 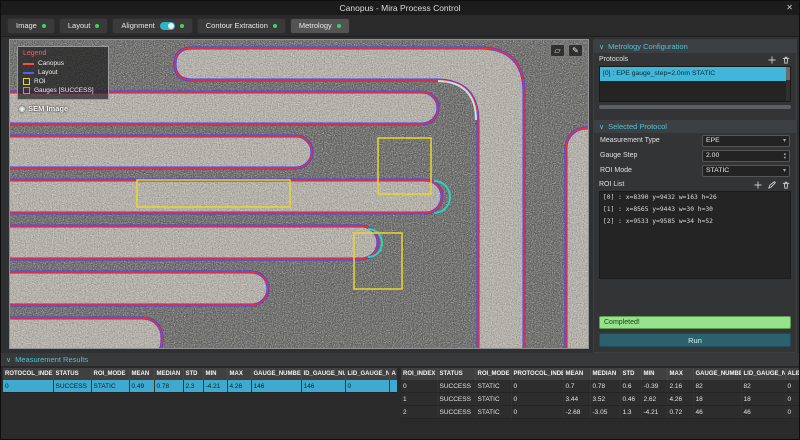 What do you see at coordinates (789, 8) in the screenshot?
I see `close-icon: ✕` at bounding box center [789, 8].